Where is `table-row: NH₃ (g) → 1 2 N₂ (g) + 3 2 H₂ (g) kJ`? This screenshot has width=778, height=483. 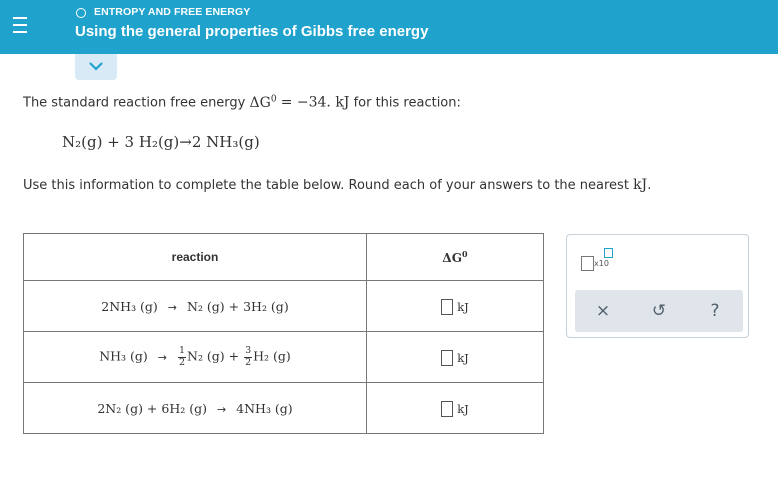 table-row: NH₃ (g) → 1 2 N₂ (g) + 3 2 H₂ (g) kJ is located at coordinates (283, 357).